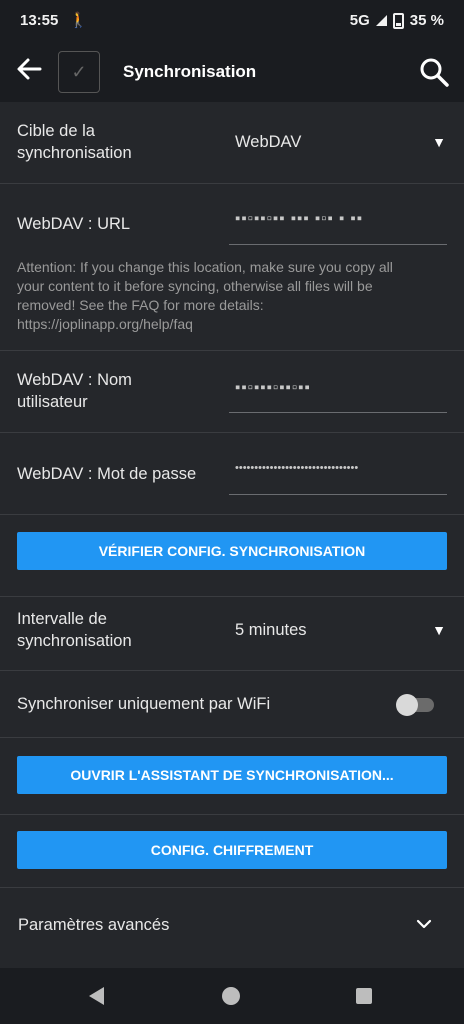 The image size is (464, 1024). I want to click on top-bar: ✓ Synchronisation, so click(232, 72).